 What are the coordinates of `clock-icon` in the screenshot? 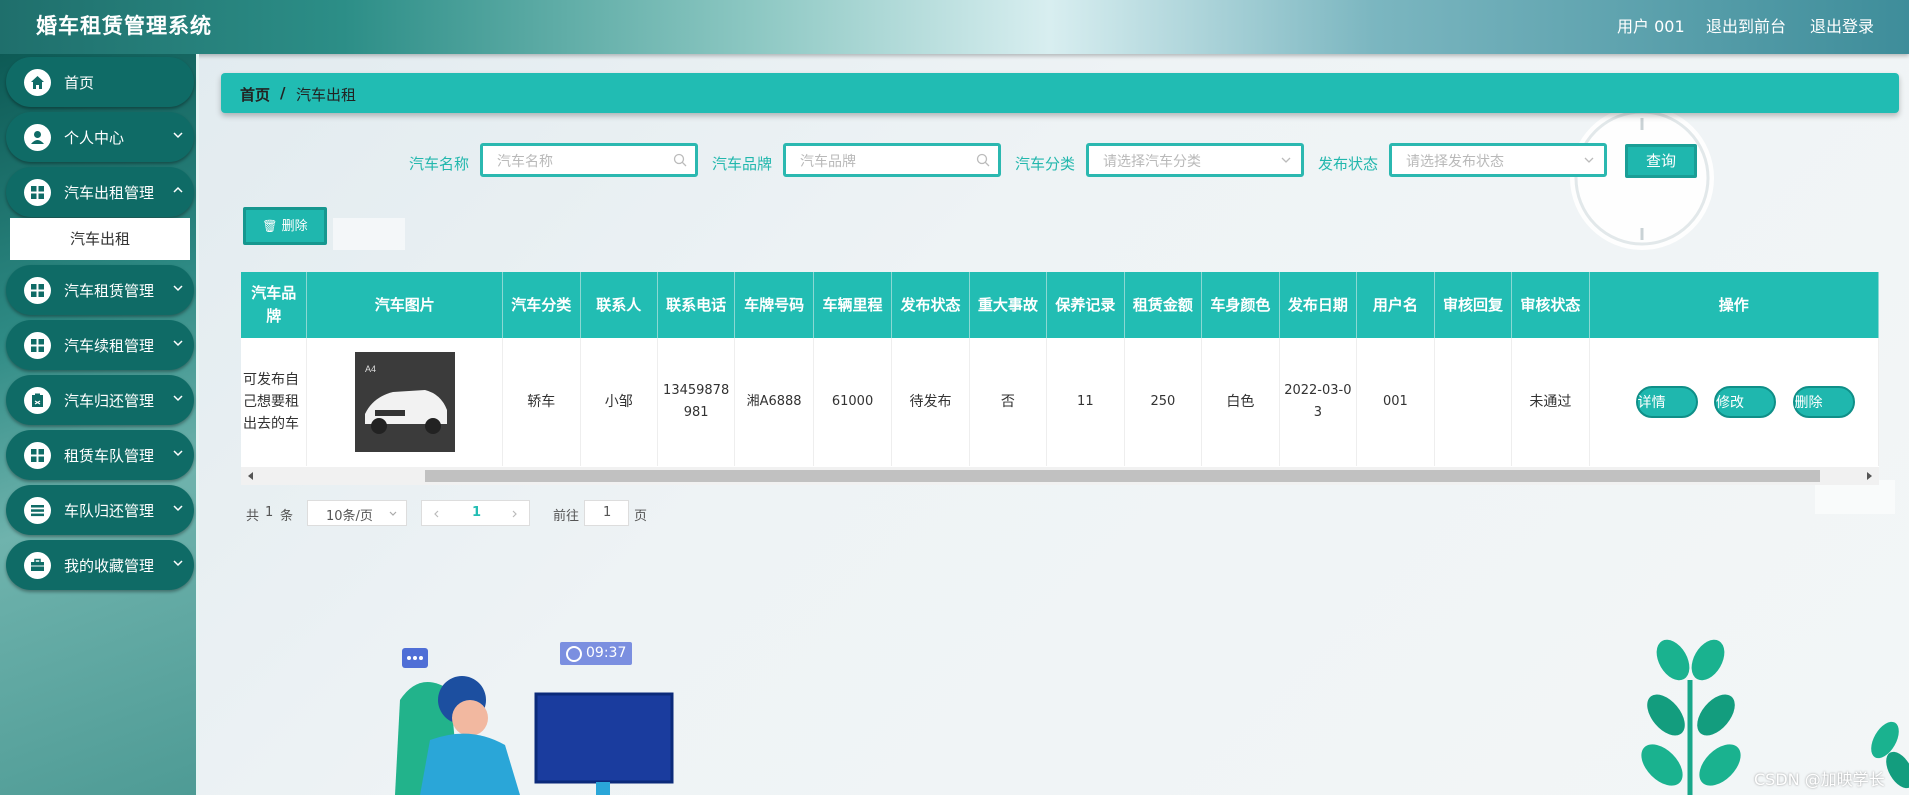 It's located at (574, 654).